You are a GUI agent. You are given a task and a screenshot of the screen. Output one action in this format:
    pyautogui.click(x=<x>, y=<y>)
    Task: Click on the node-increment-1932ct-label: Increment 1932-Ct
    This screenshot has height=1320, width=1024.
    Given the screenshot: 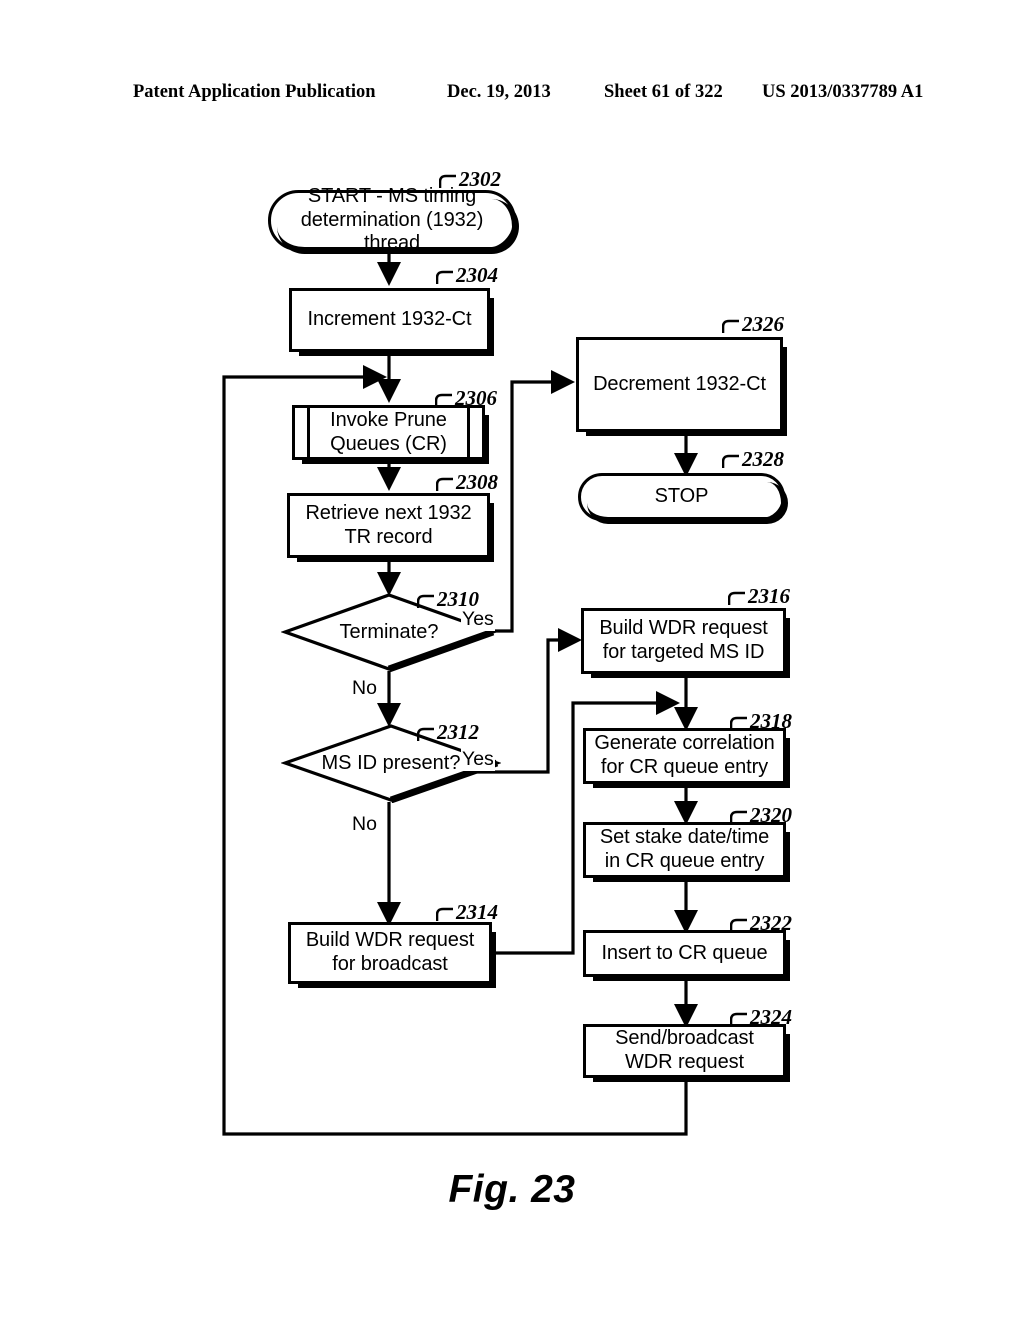 What is the action you would take?
    pyautogui.click(x=389, y=319)
    